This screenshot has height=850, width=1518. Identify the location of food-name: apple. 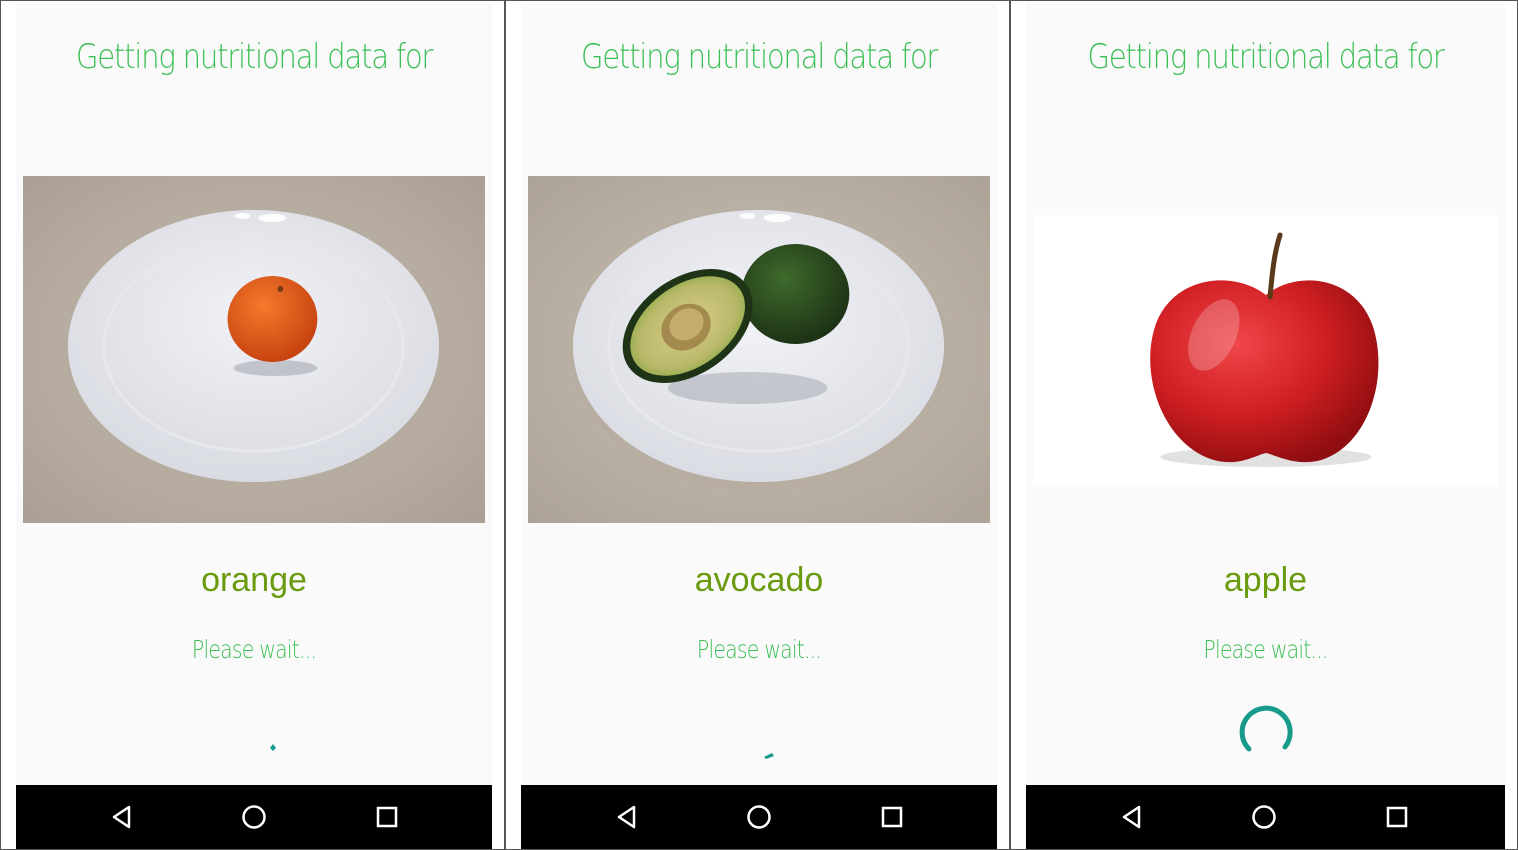
(1265, 580).